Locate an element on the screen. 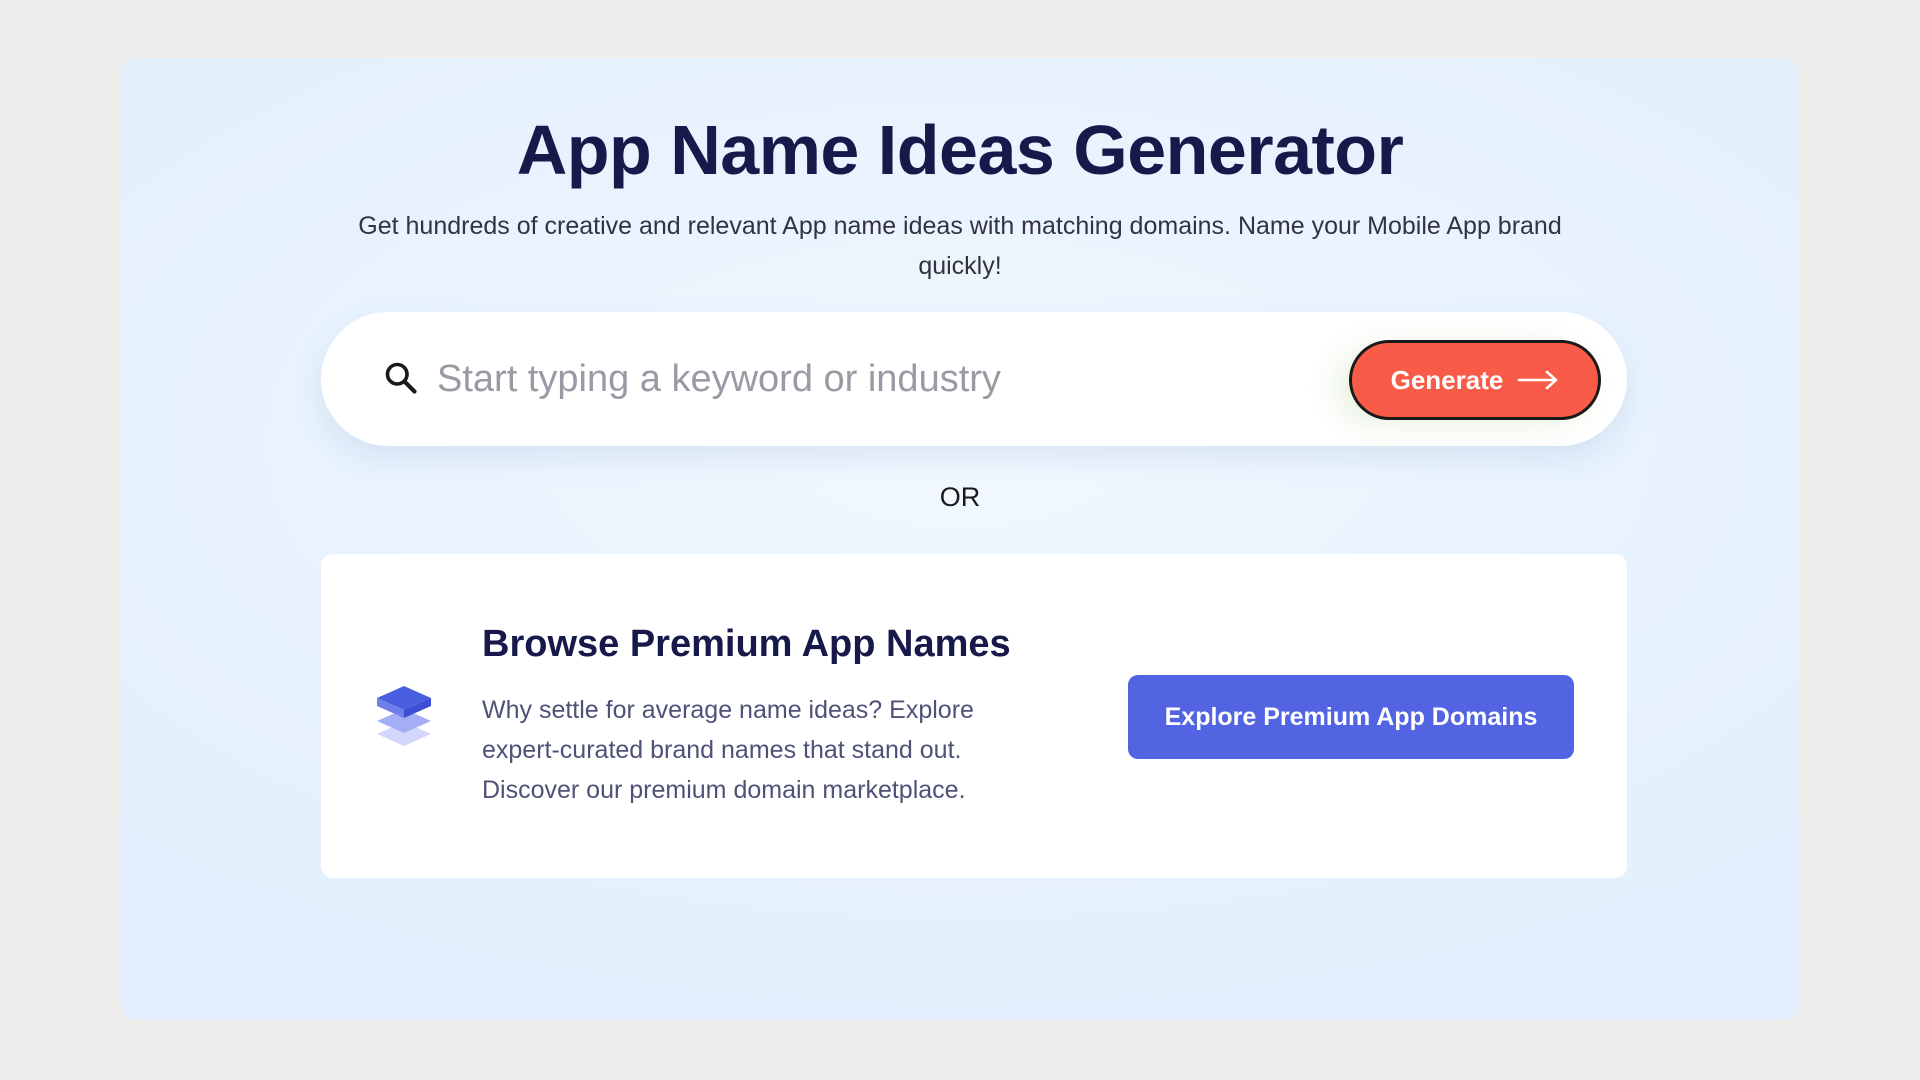  or-divider: OR is located at coordinates (960, 497).